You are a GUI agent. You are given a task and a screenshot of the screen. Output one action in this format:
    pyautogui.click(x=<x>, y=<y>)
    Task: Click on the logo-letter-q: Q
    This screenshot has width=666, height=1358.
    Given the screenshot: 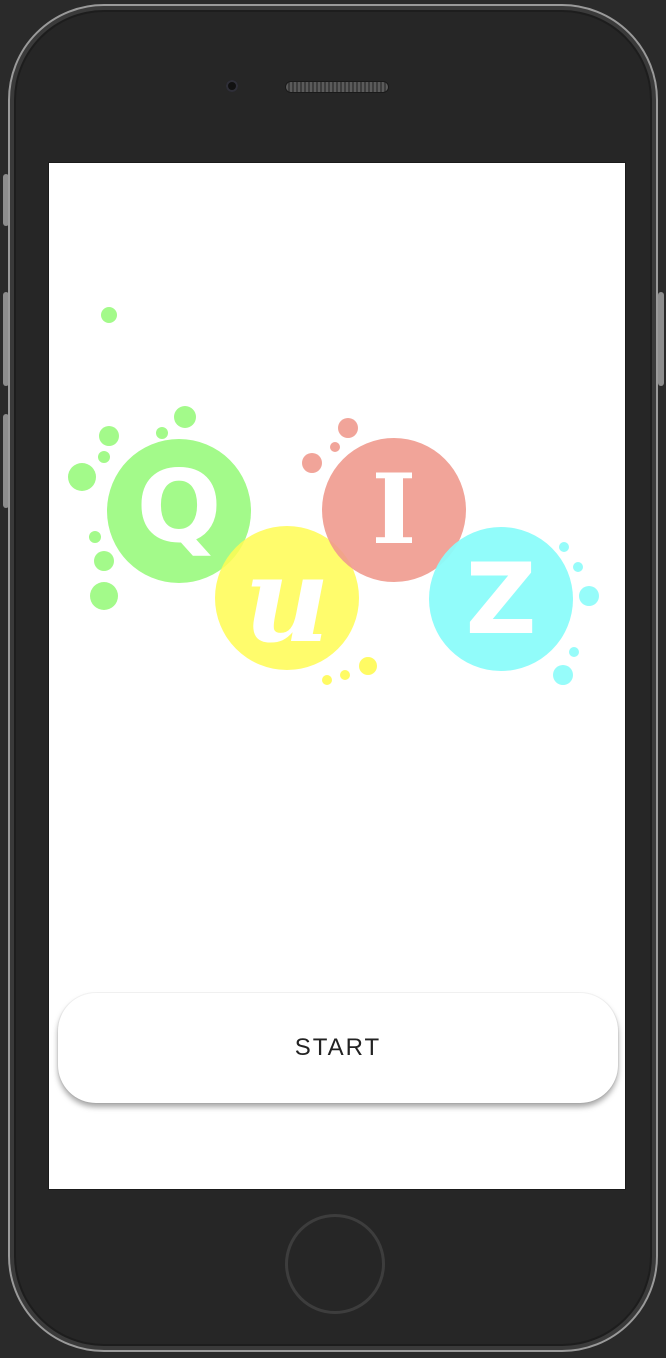 What is the action you would take?
    pyautogui.click(x=178, y=506)
    